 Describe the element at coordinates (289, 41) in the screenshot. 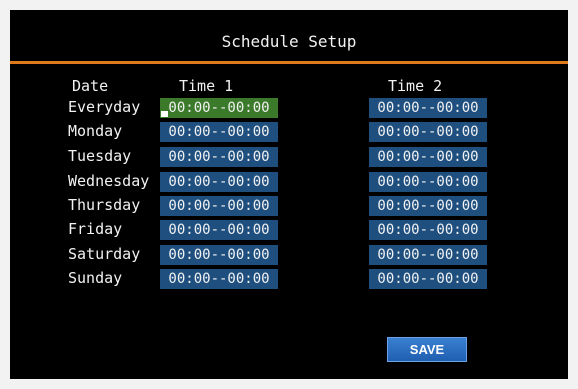

I see `page-title: Schedule Setup` at that location.